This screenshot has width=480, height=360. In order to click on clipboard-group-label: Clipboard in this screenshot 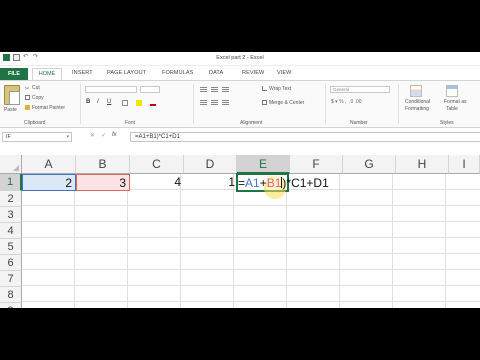, I will do `click(35, 123)`.